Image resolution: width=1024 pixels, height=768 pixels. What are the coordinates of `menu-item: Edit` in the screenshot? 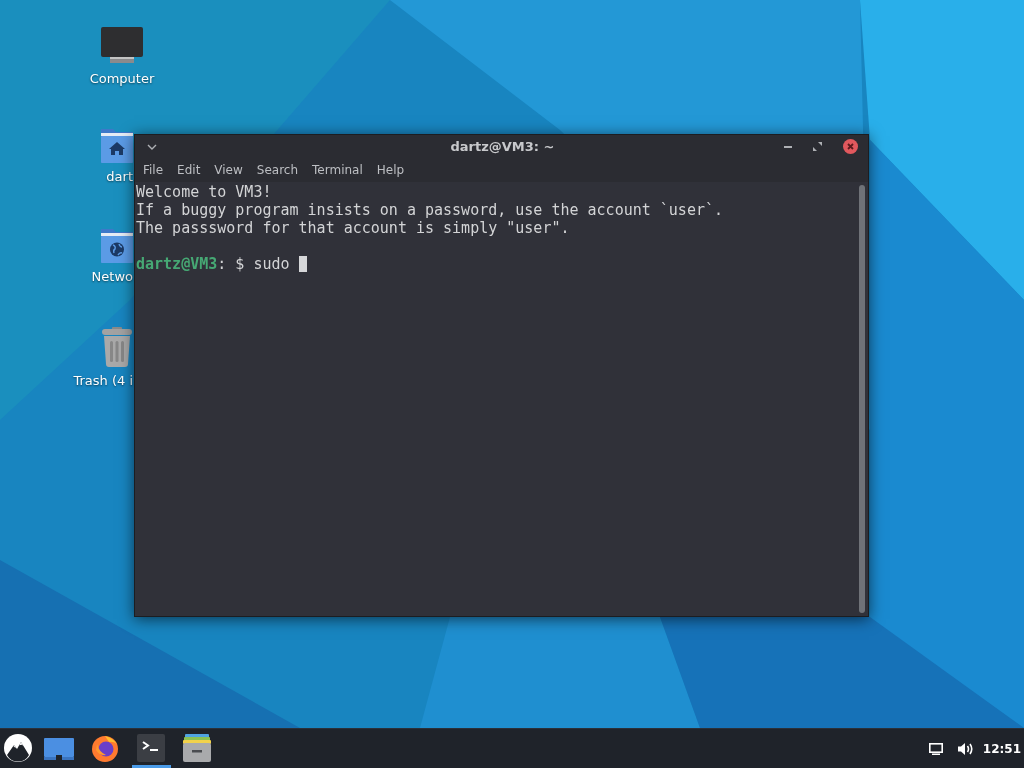 It's located at (189, 170).